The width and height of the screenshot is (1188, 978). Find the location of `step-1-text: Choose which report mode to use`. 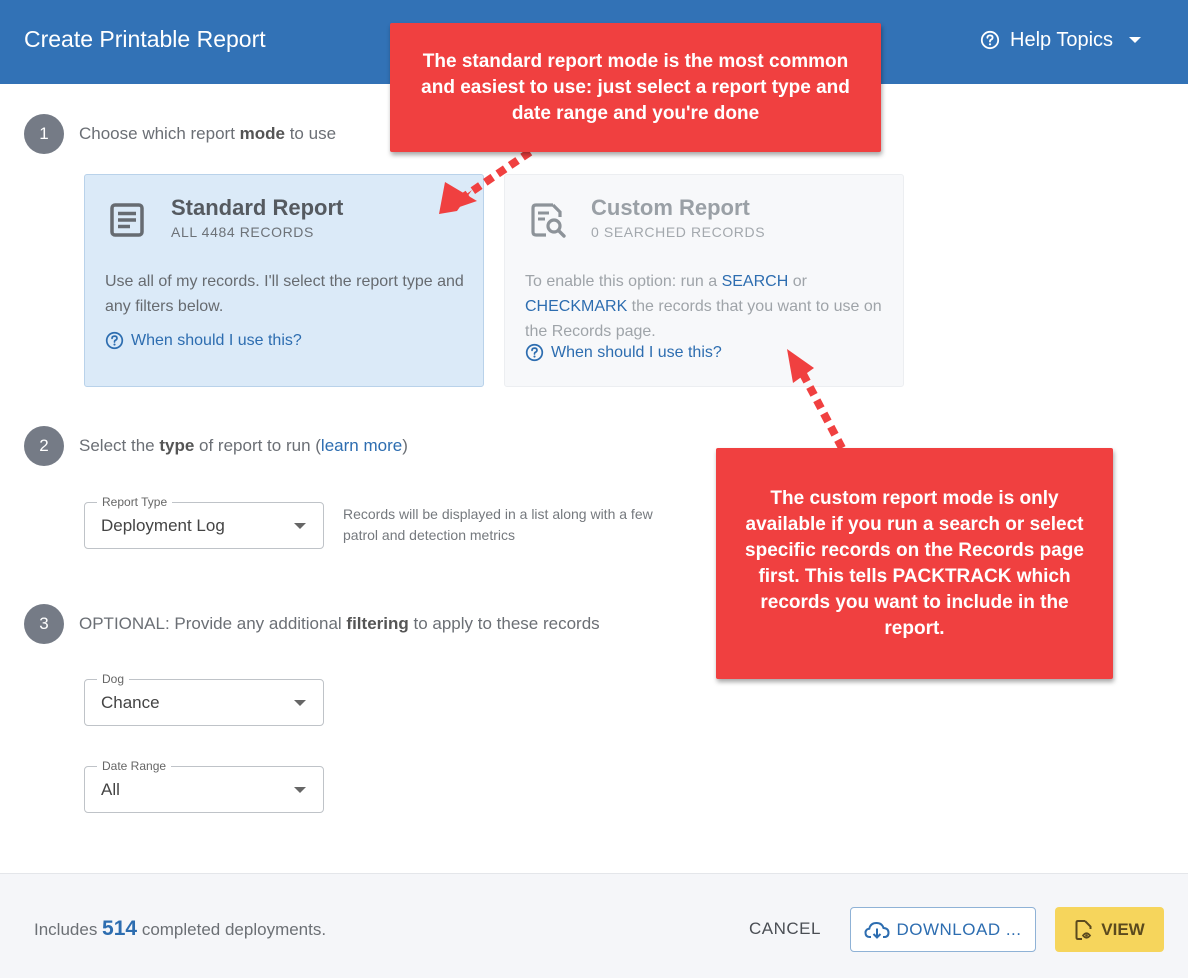

step-1-text: Choose which report mode to use is located at coordinates (208, 133).